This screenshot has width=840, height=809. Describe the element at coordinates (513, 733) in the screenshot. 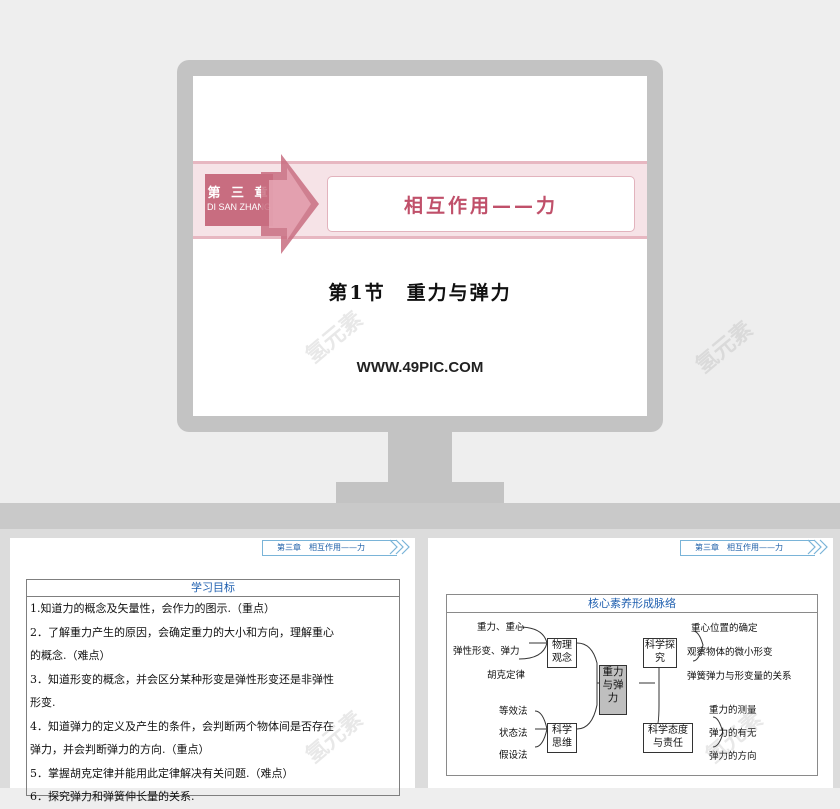

I see `map-node: 状态法` at that location.